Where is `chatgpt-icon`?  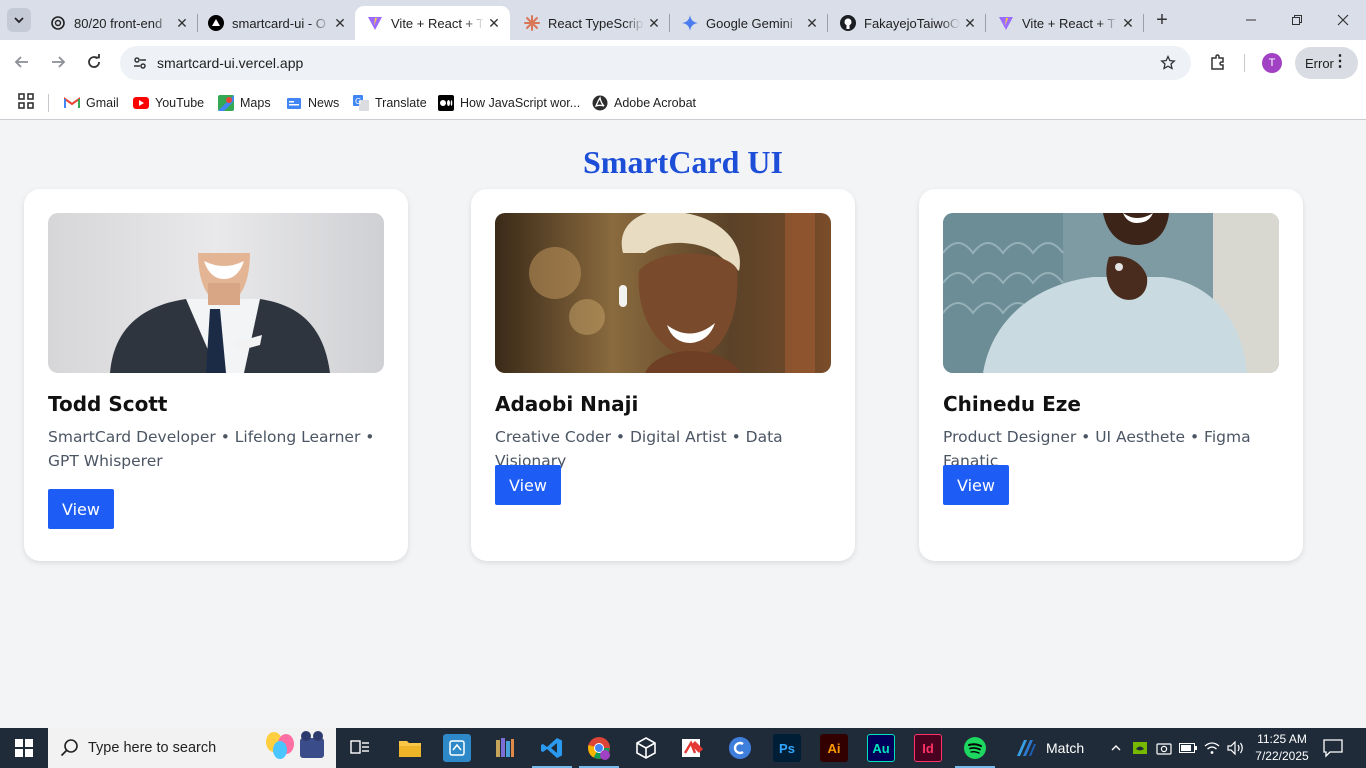 chatgpt-icon is located at coordinates (58, 23).